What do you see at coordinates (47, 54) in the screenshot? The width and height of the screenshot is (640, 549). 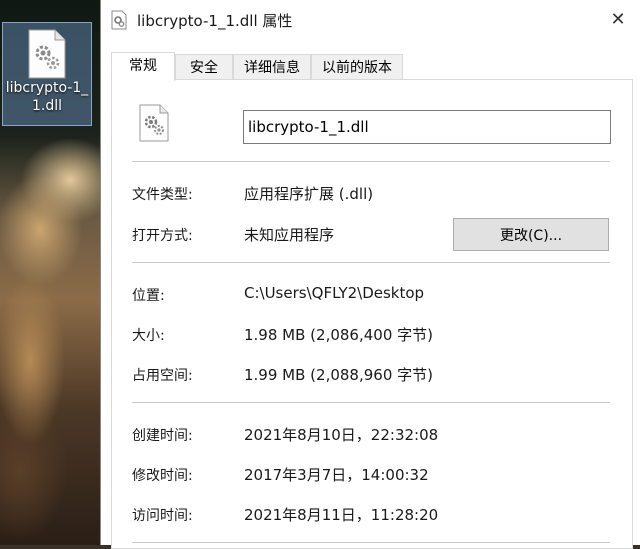 I see `dll-file-icon` at bounding box center [47, 54].